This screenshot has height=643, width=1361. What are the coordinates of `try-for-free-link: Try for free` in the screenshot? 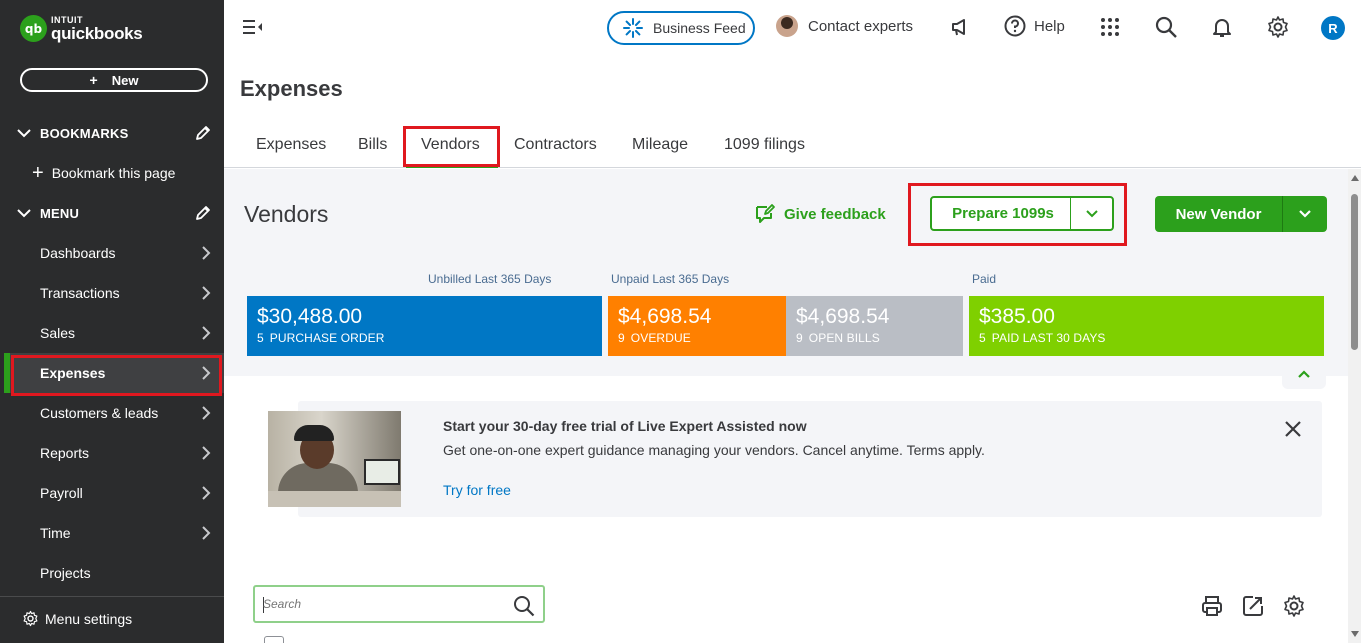 It's located at (477, 490).